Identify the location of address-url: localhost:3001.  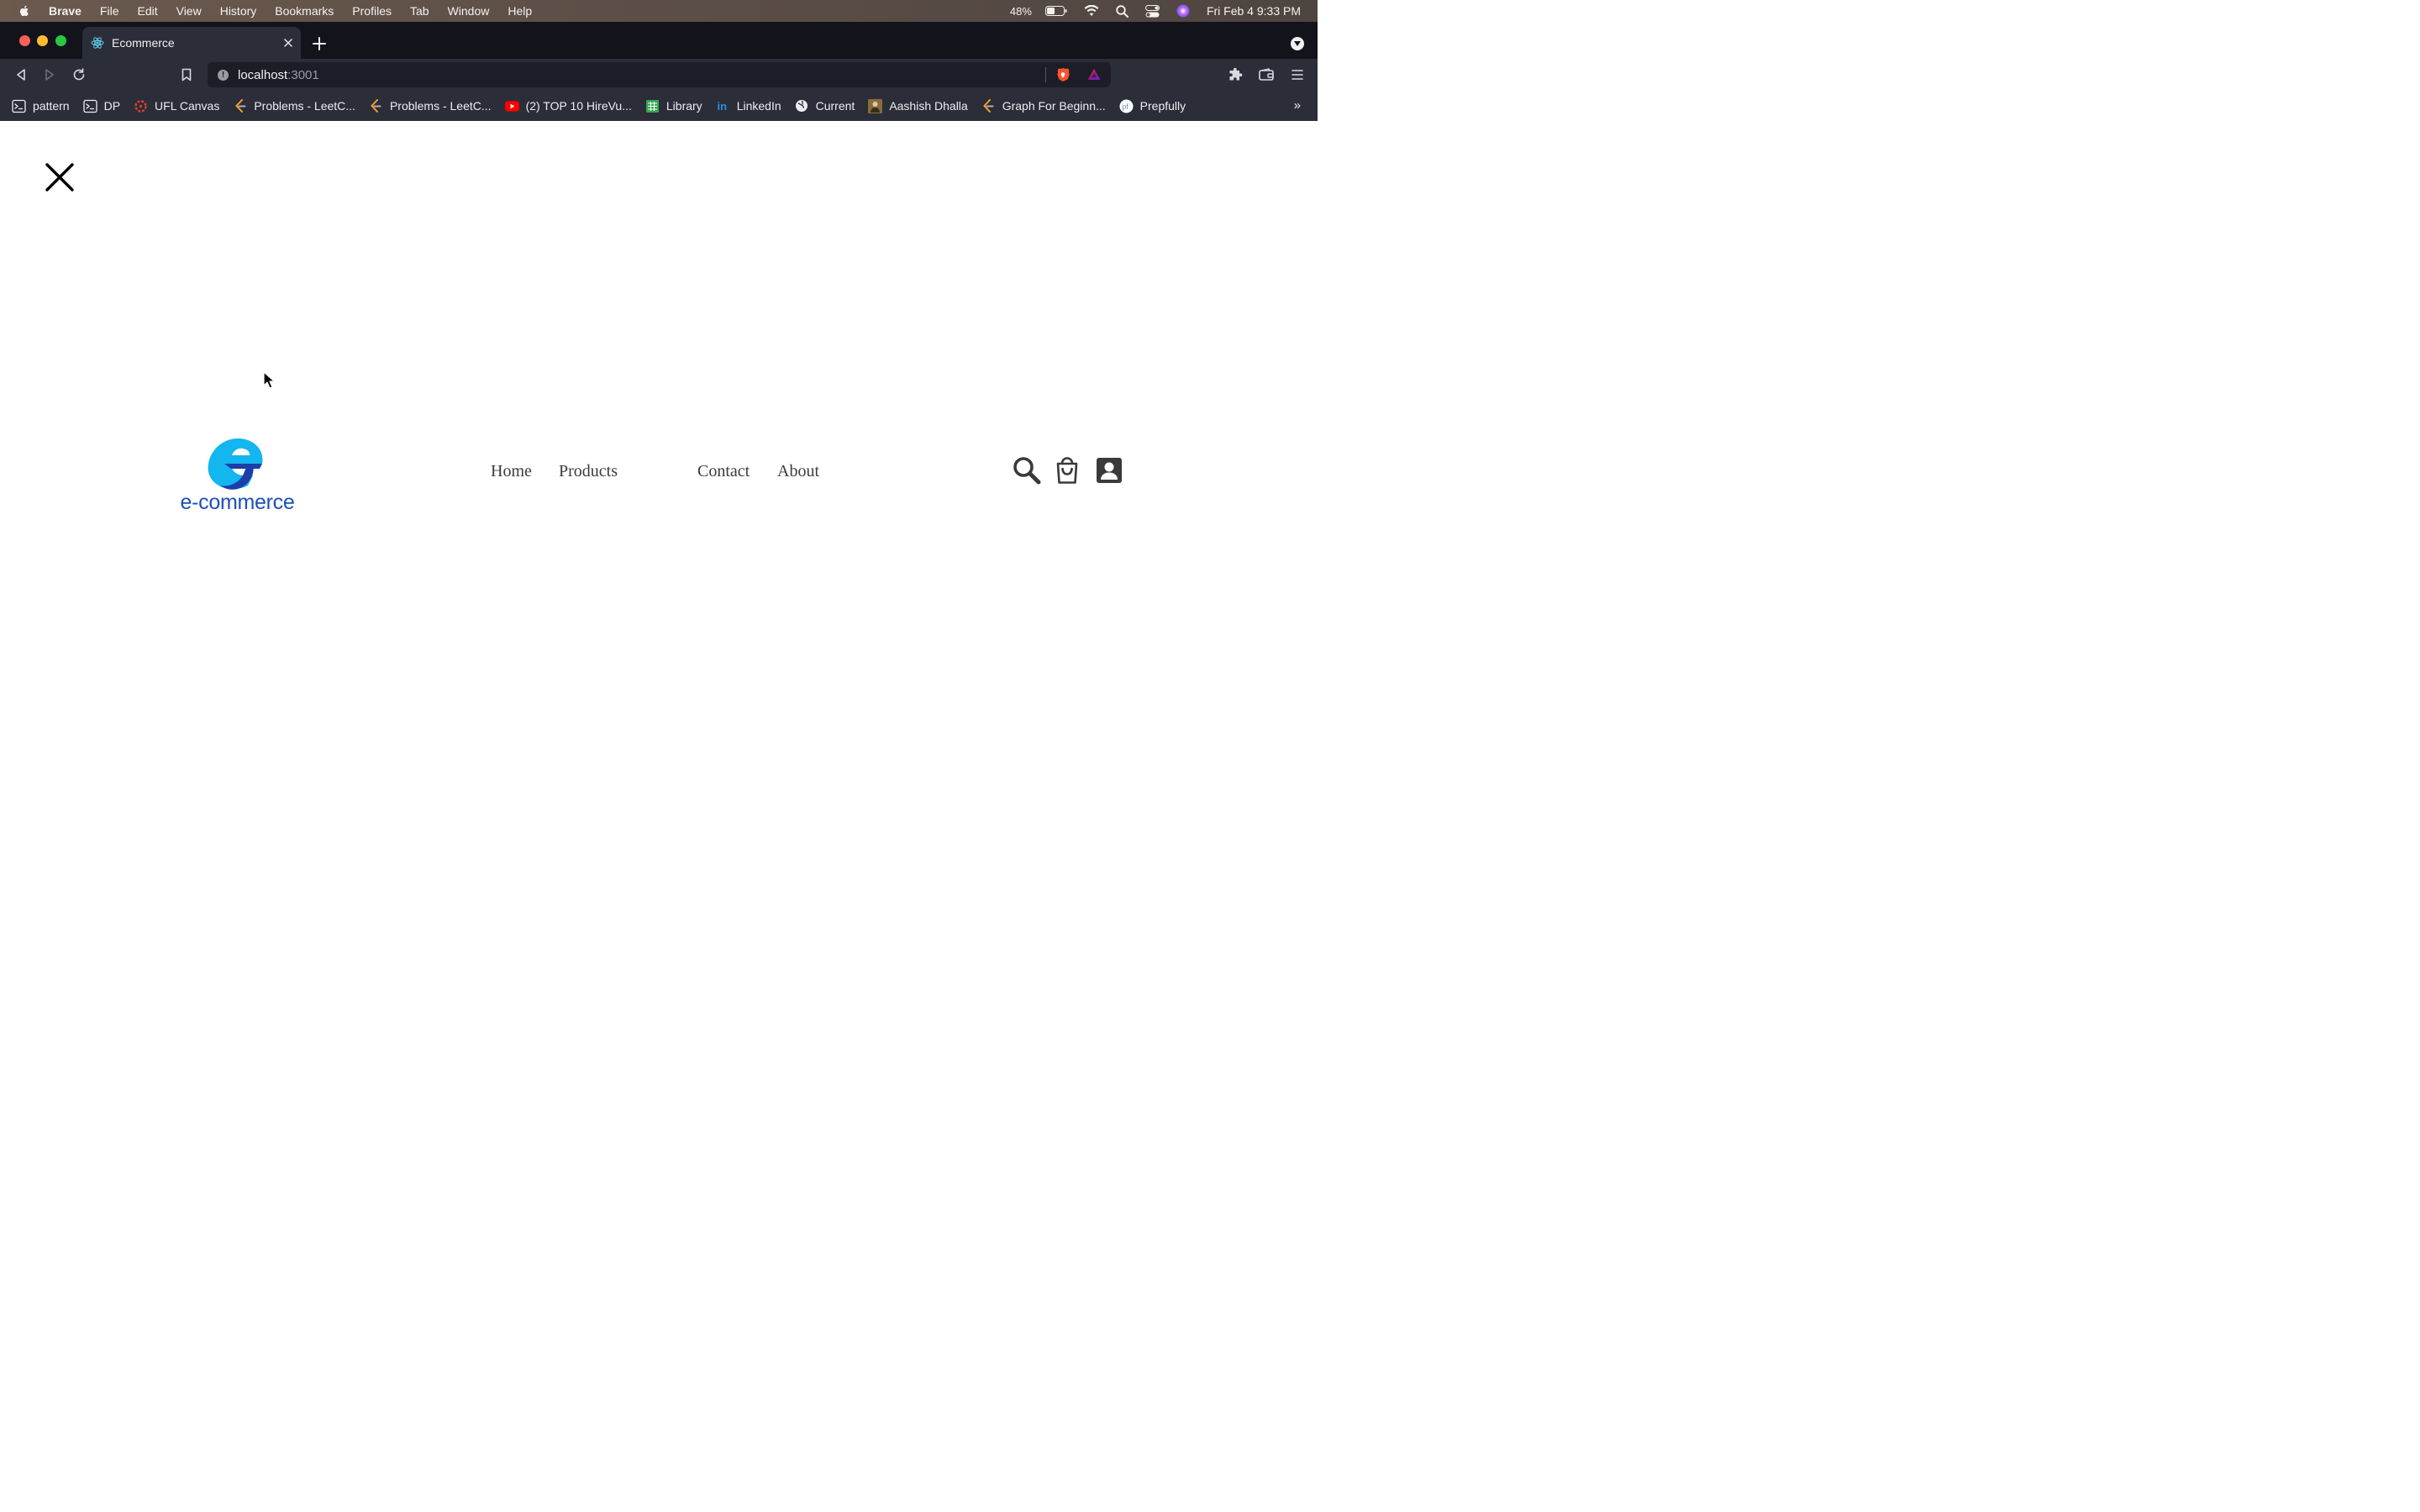
(278, 75).